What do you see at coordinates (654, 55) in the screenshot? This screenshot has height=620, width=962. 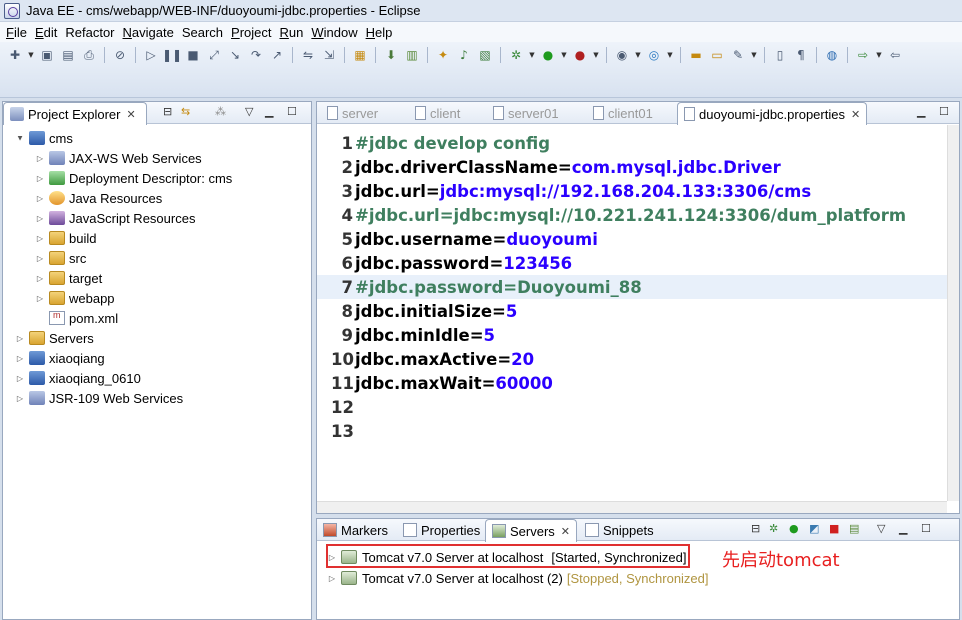 I see `new-java-class-icon: ◎` at bounding box center [654, 55].